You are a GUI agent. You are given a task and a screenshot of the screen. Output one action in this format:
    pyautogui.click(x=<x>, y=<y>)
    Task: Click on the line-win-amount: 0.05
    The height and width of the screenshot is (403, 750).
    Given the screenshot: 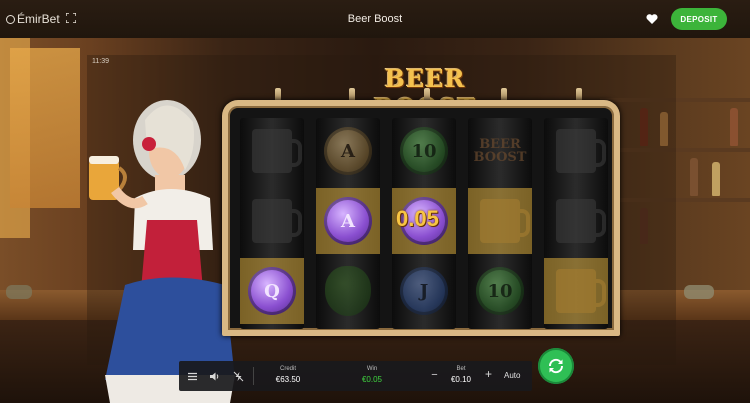 What is the action you would take?
    pyautogui.click(x=417, y=218)
    